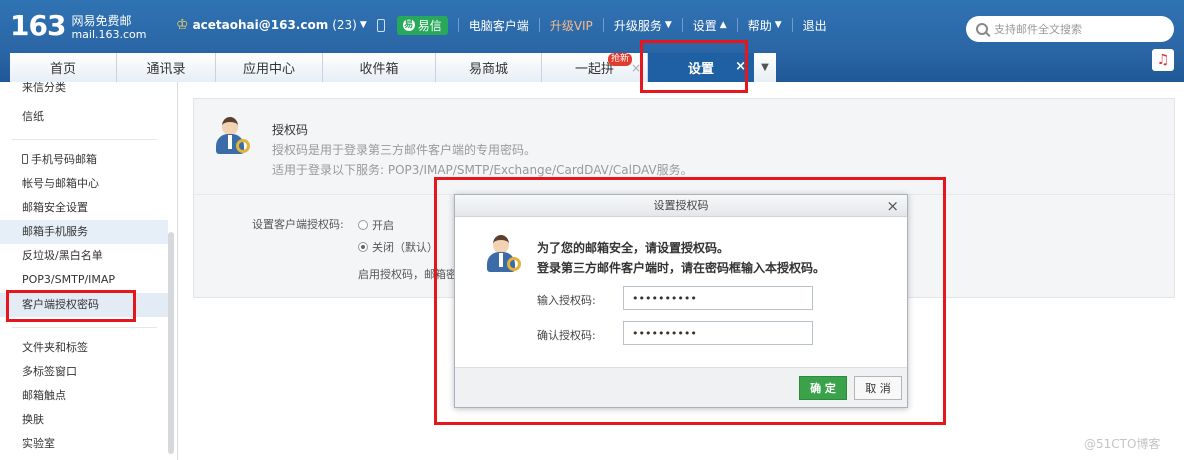 This screenshot has width=1184, height=460. I want to click on radio-label: 开启, so click(383, 225).